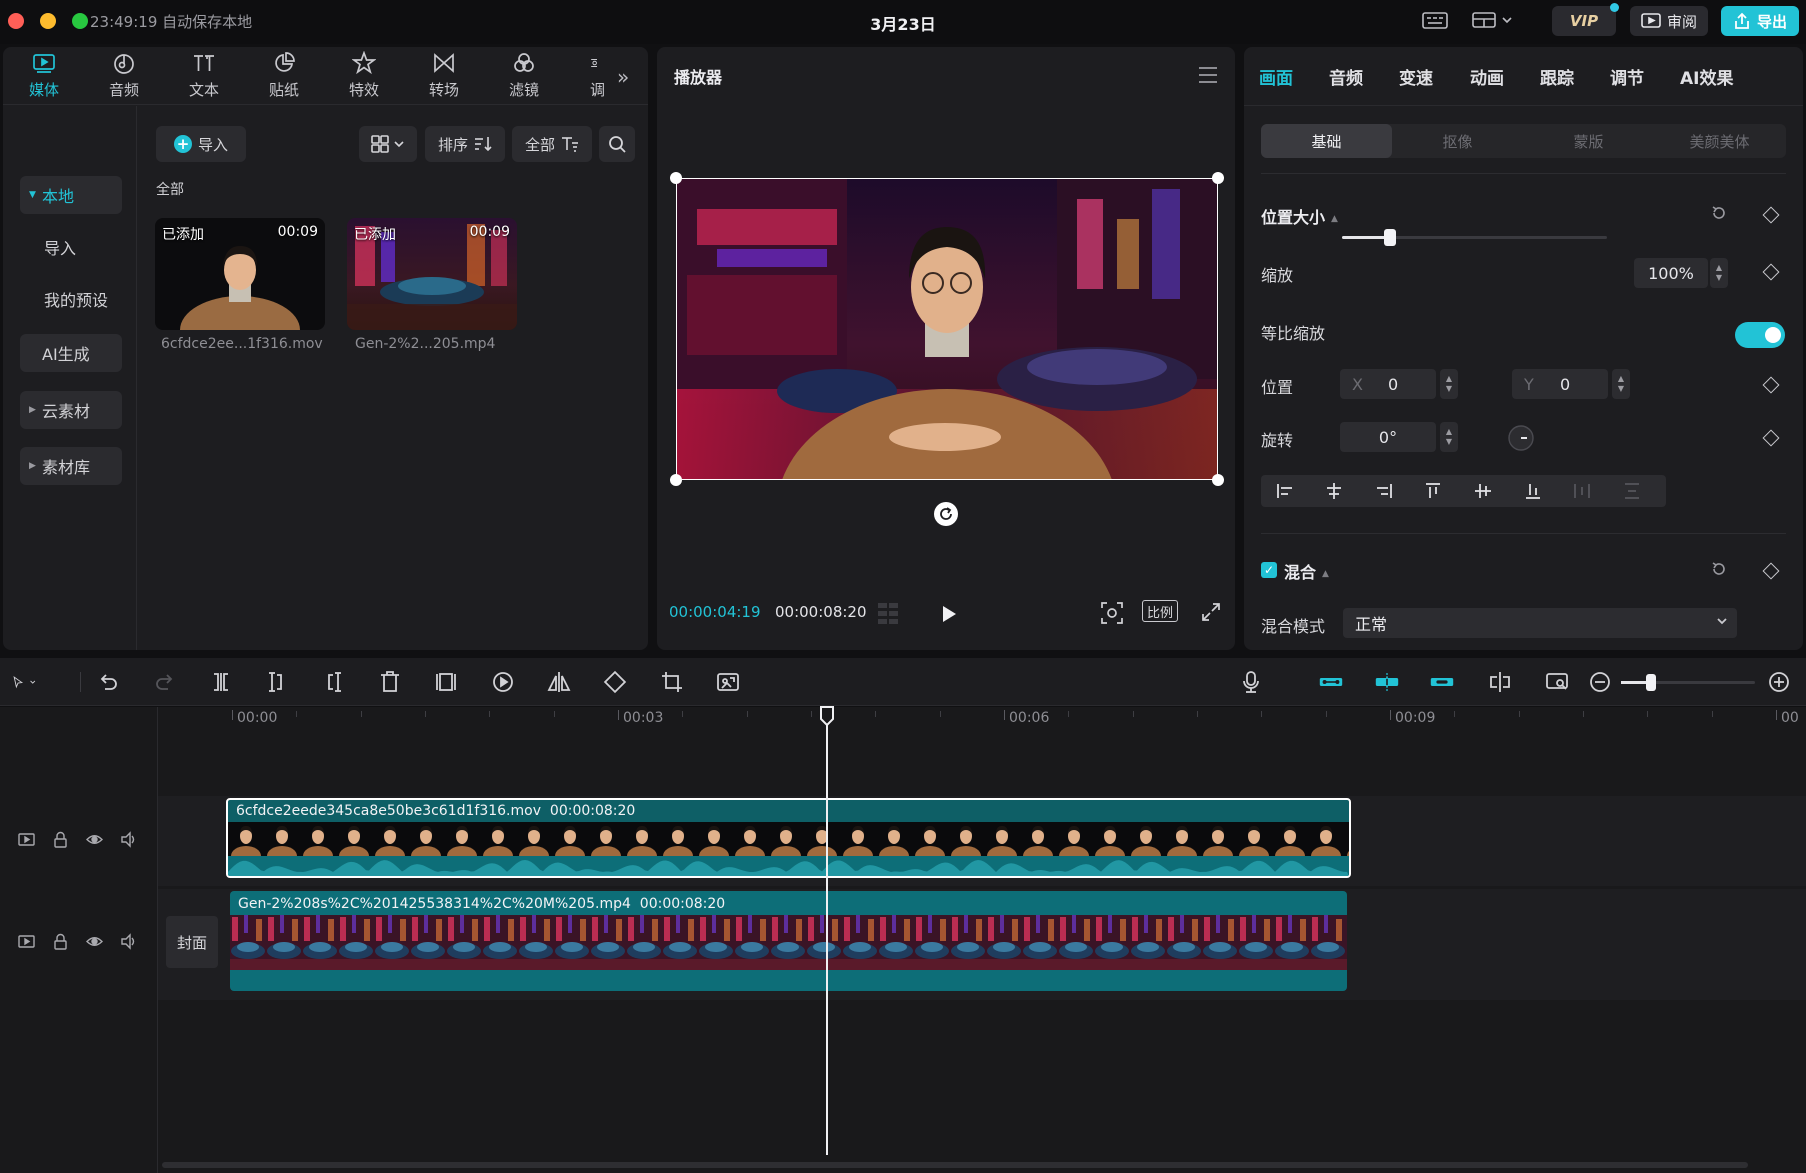  What do you see at coordinates (1208, 77) in the screenshot?
I see `menu-icon` at bounding box center [1208, 77].